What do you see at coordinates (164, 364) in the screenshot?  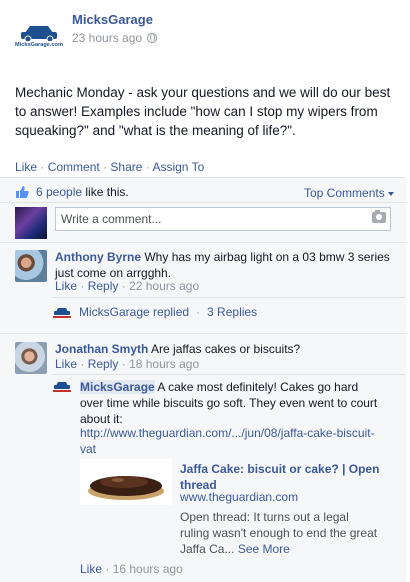 I see `comment-timestamp: 18 hours ago` at bounding box center [164, 364].